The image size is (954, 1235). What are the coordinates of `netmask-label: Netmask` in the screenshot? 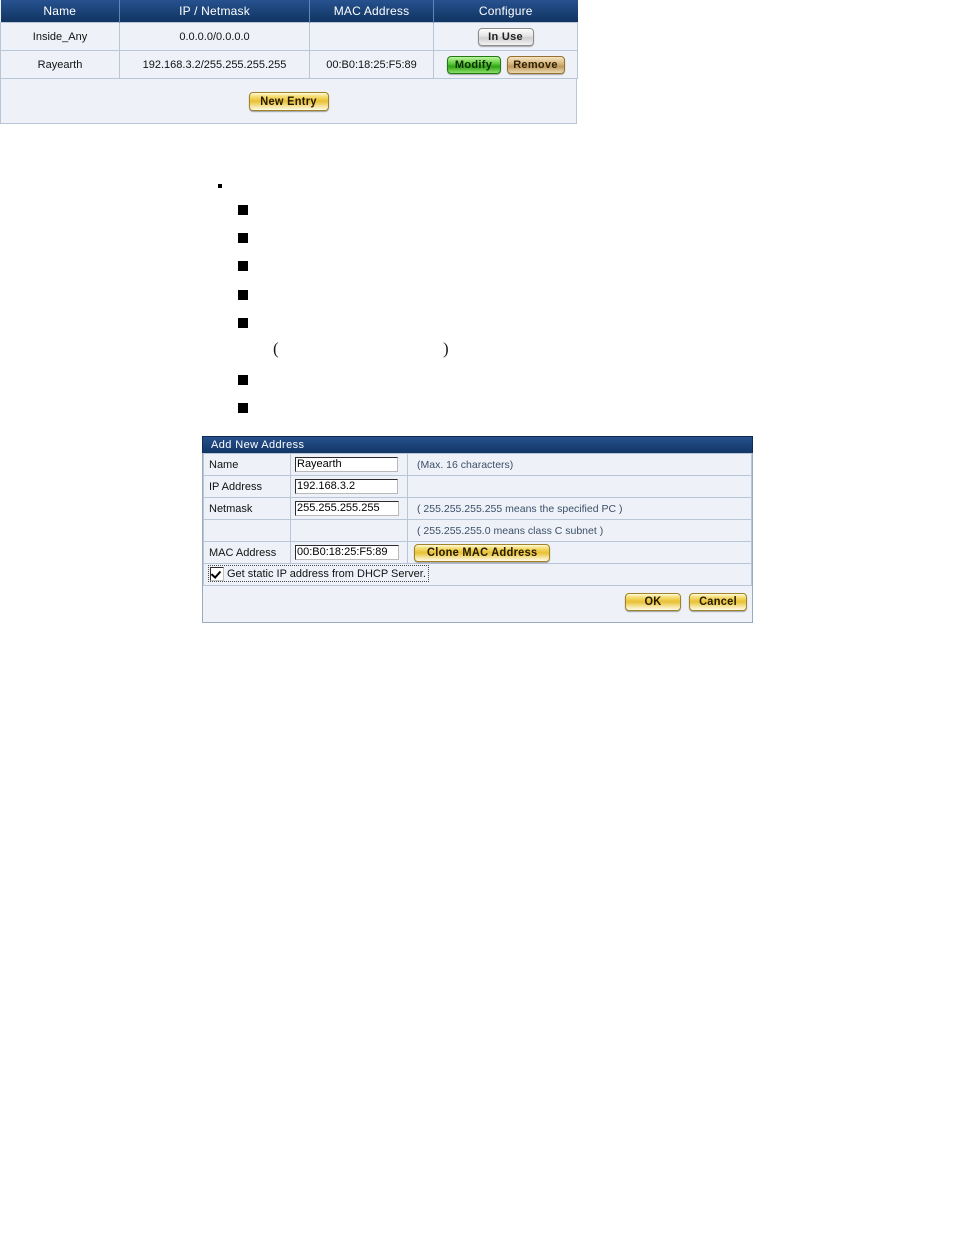 It's located at (247, 508).